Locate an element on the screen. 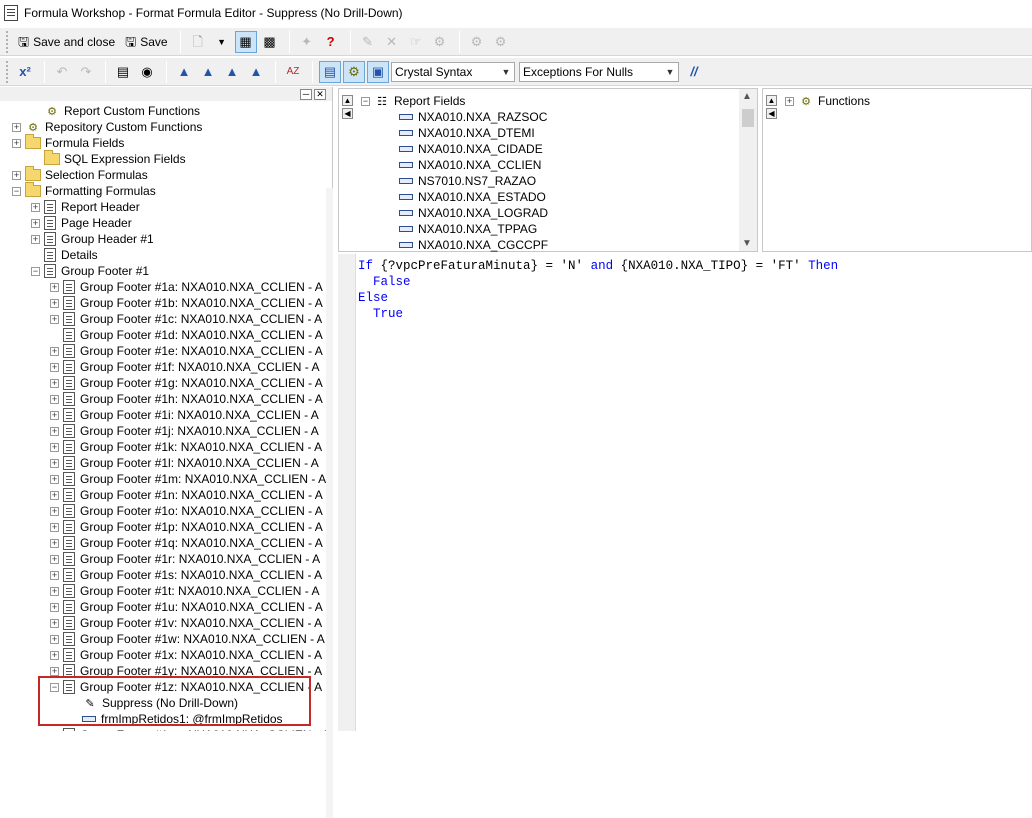  tree-item: − Group Footer #1 is located at coordinates (90, 271).